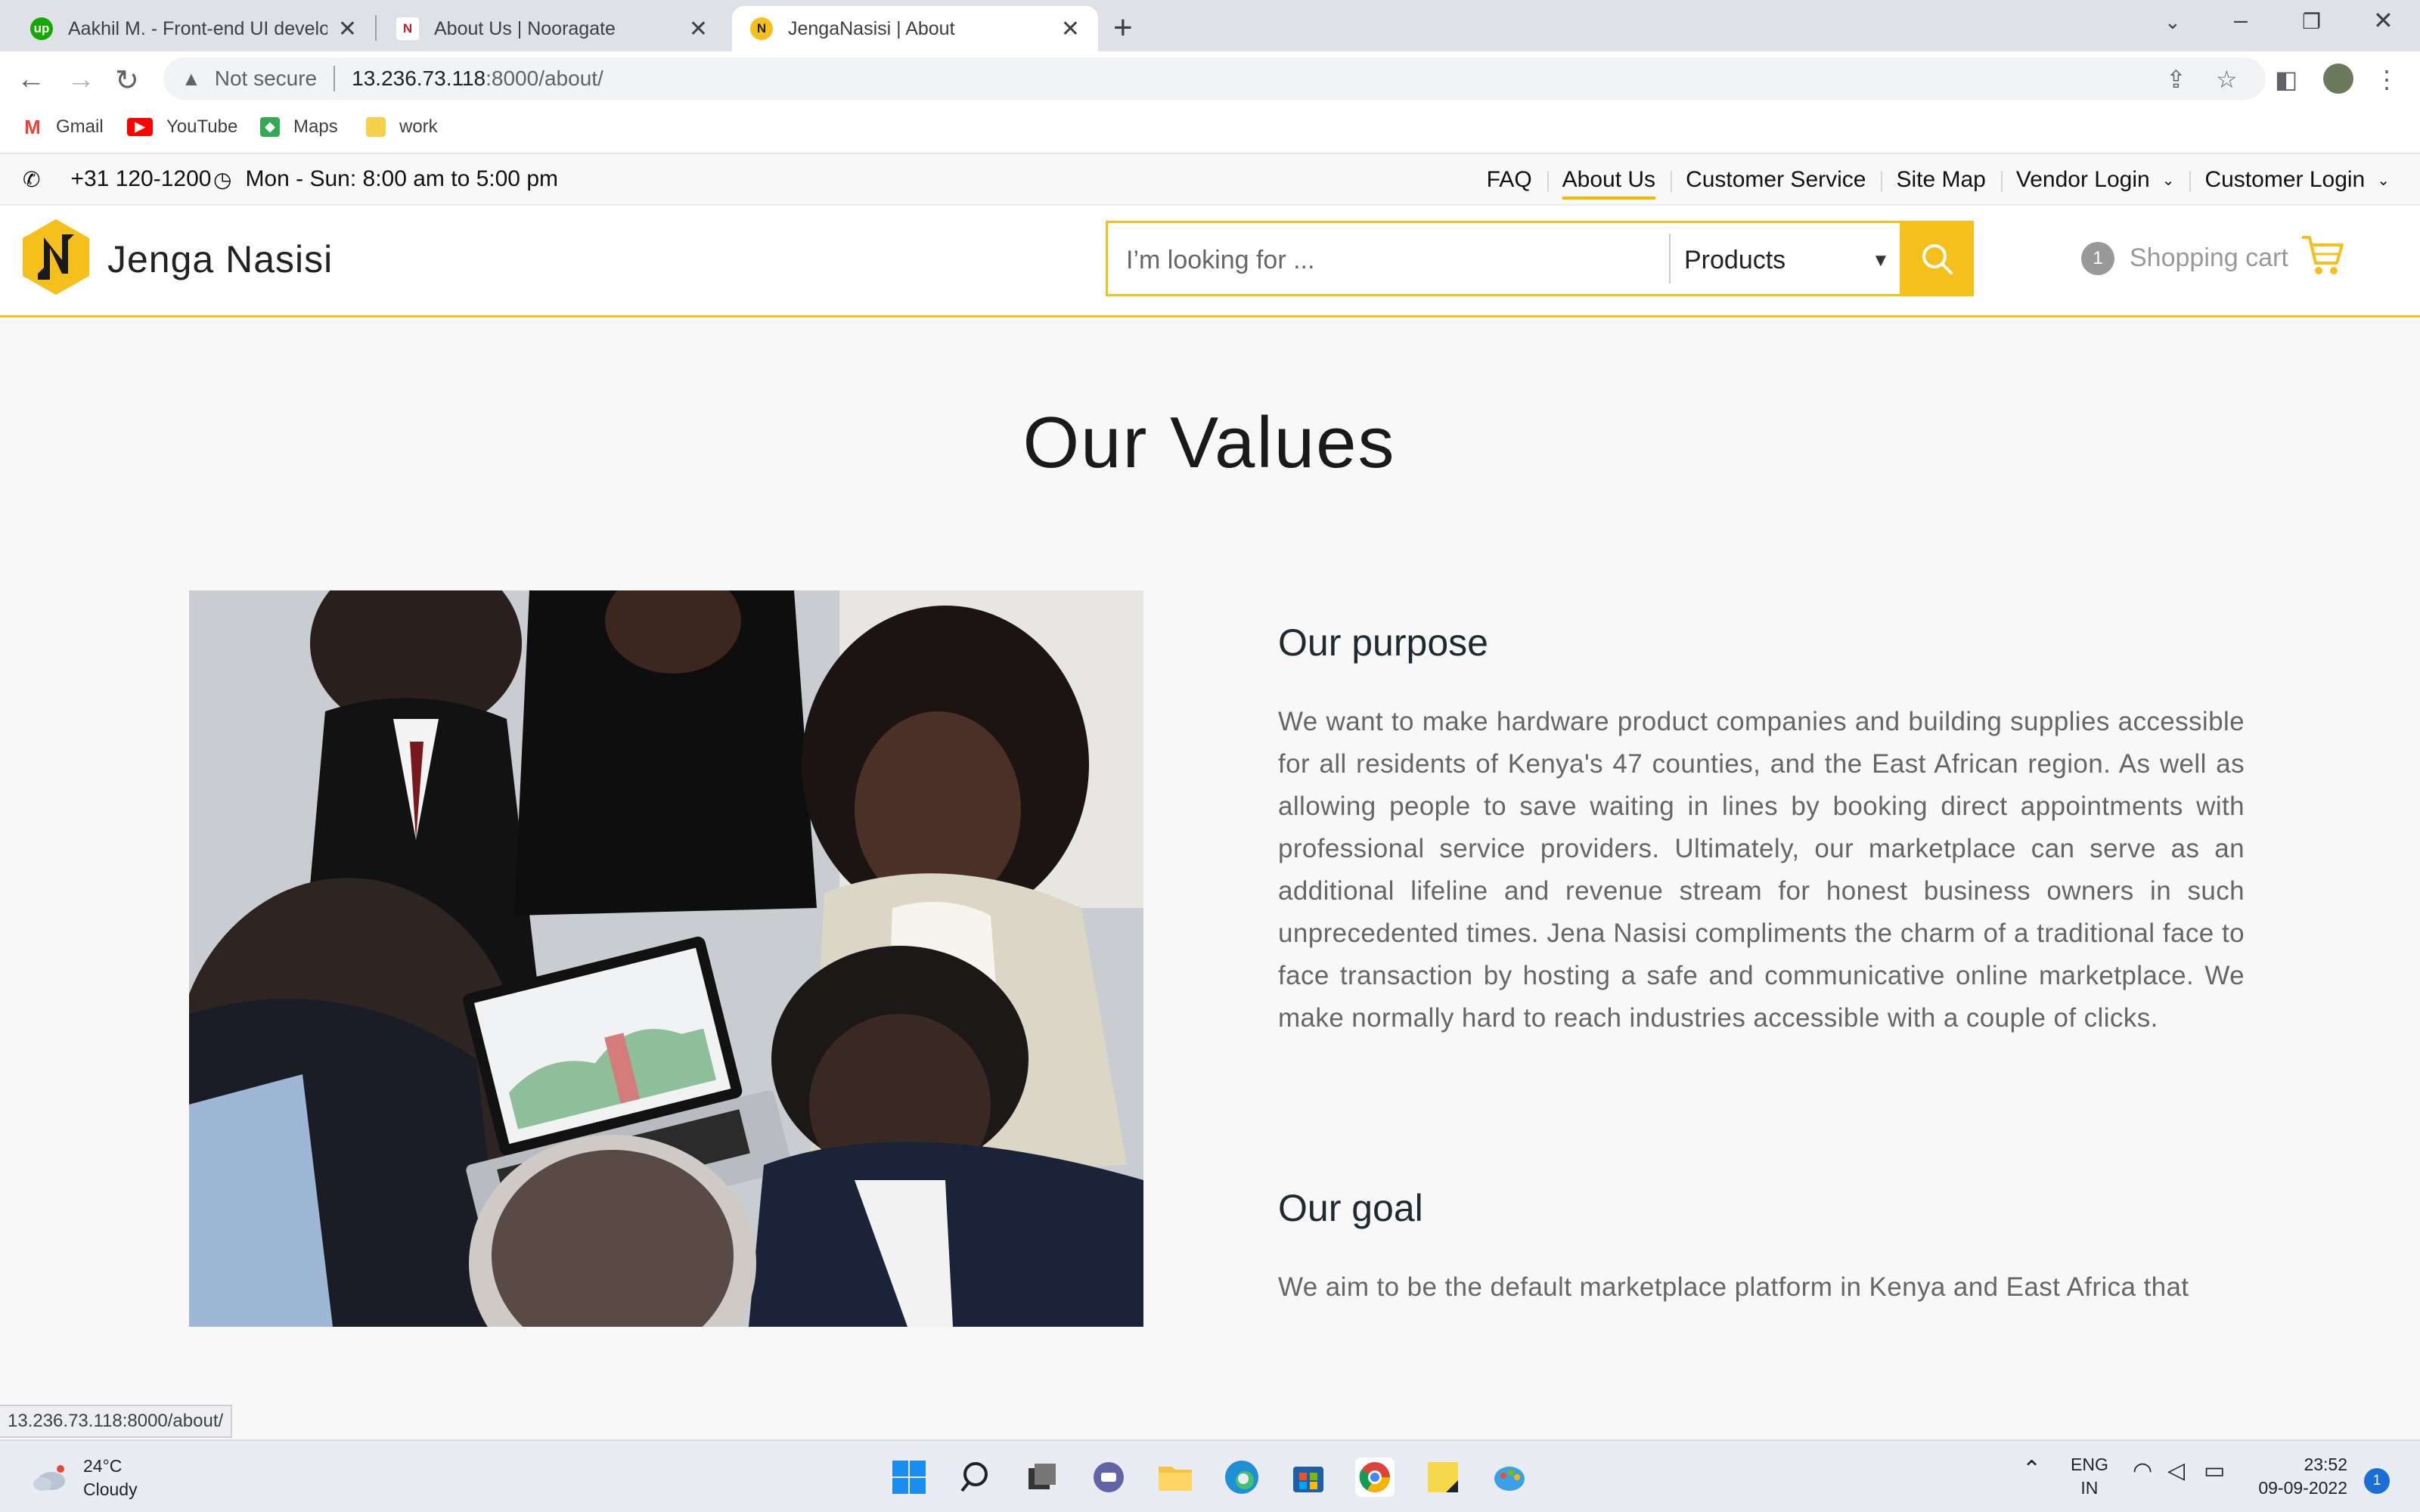 This screenshot has height=1512, width=2420. Describe the element at coordinates (32, 126) in the screenshot. I see `gmail-icon: M` at that location.